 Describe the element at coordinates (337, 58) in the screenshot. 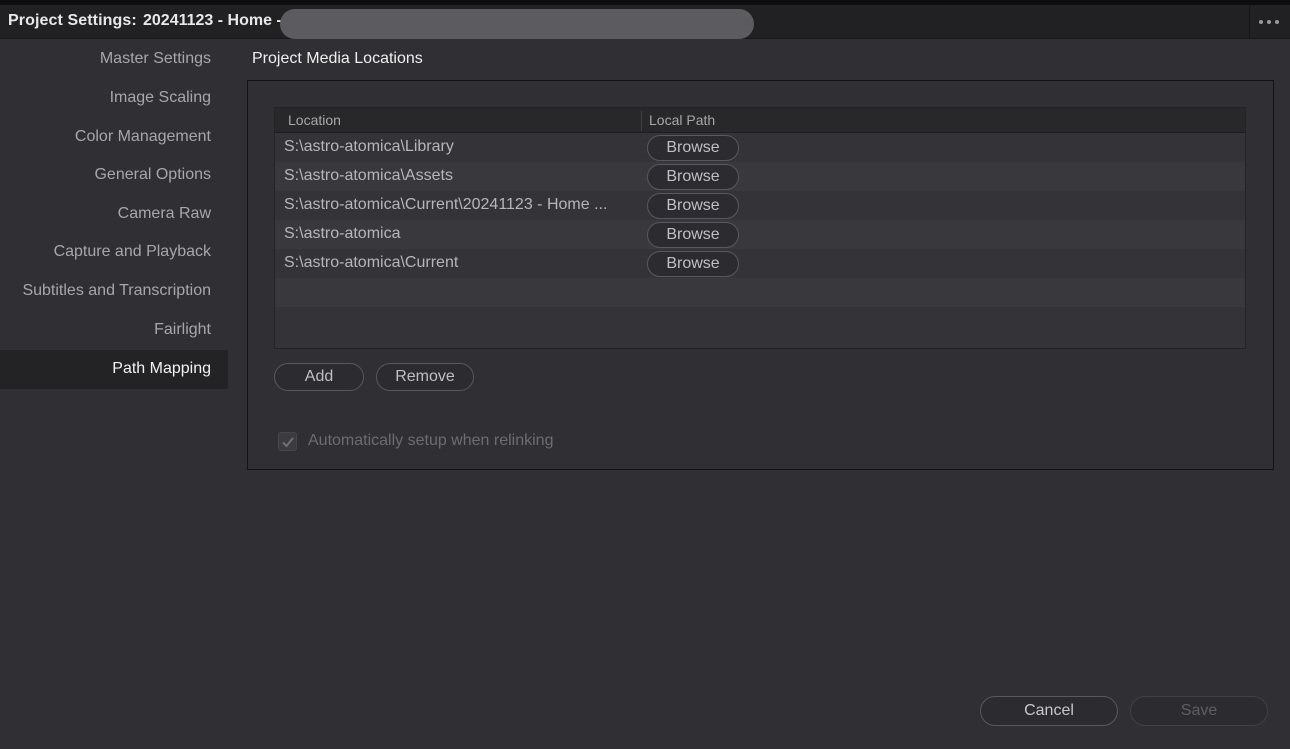

I see `section-title: Project Media Locations` at that location.